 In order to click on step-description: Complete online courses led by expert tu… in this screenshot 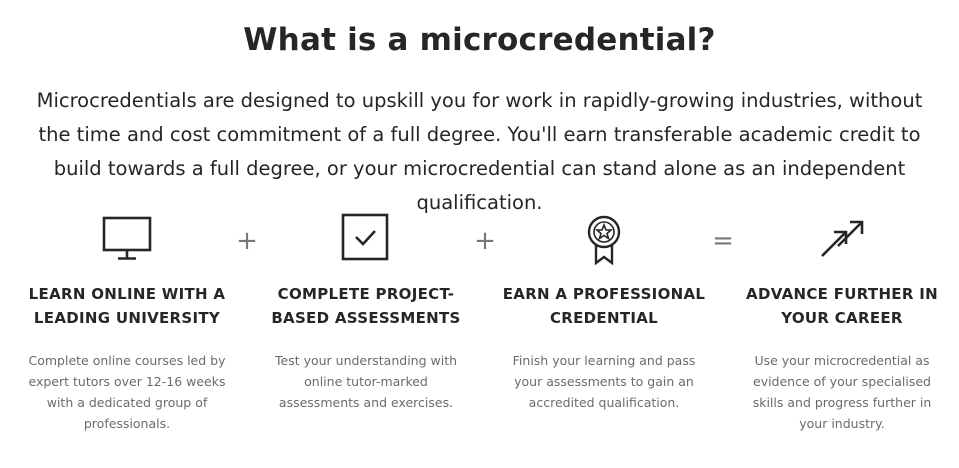, I will do `click(127, 392)`.